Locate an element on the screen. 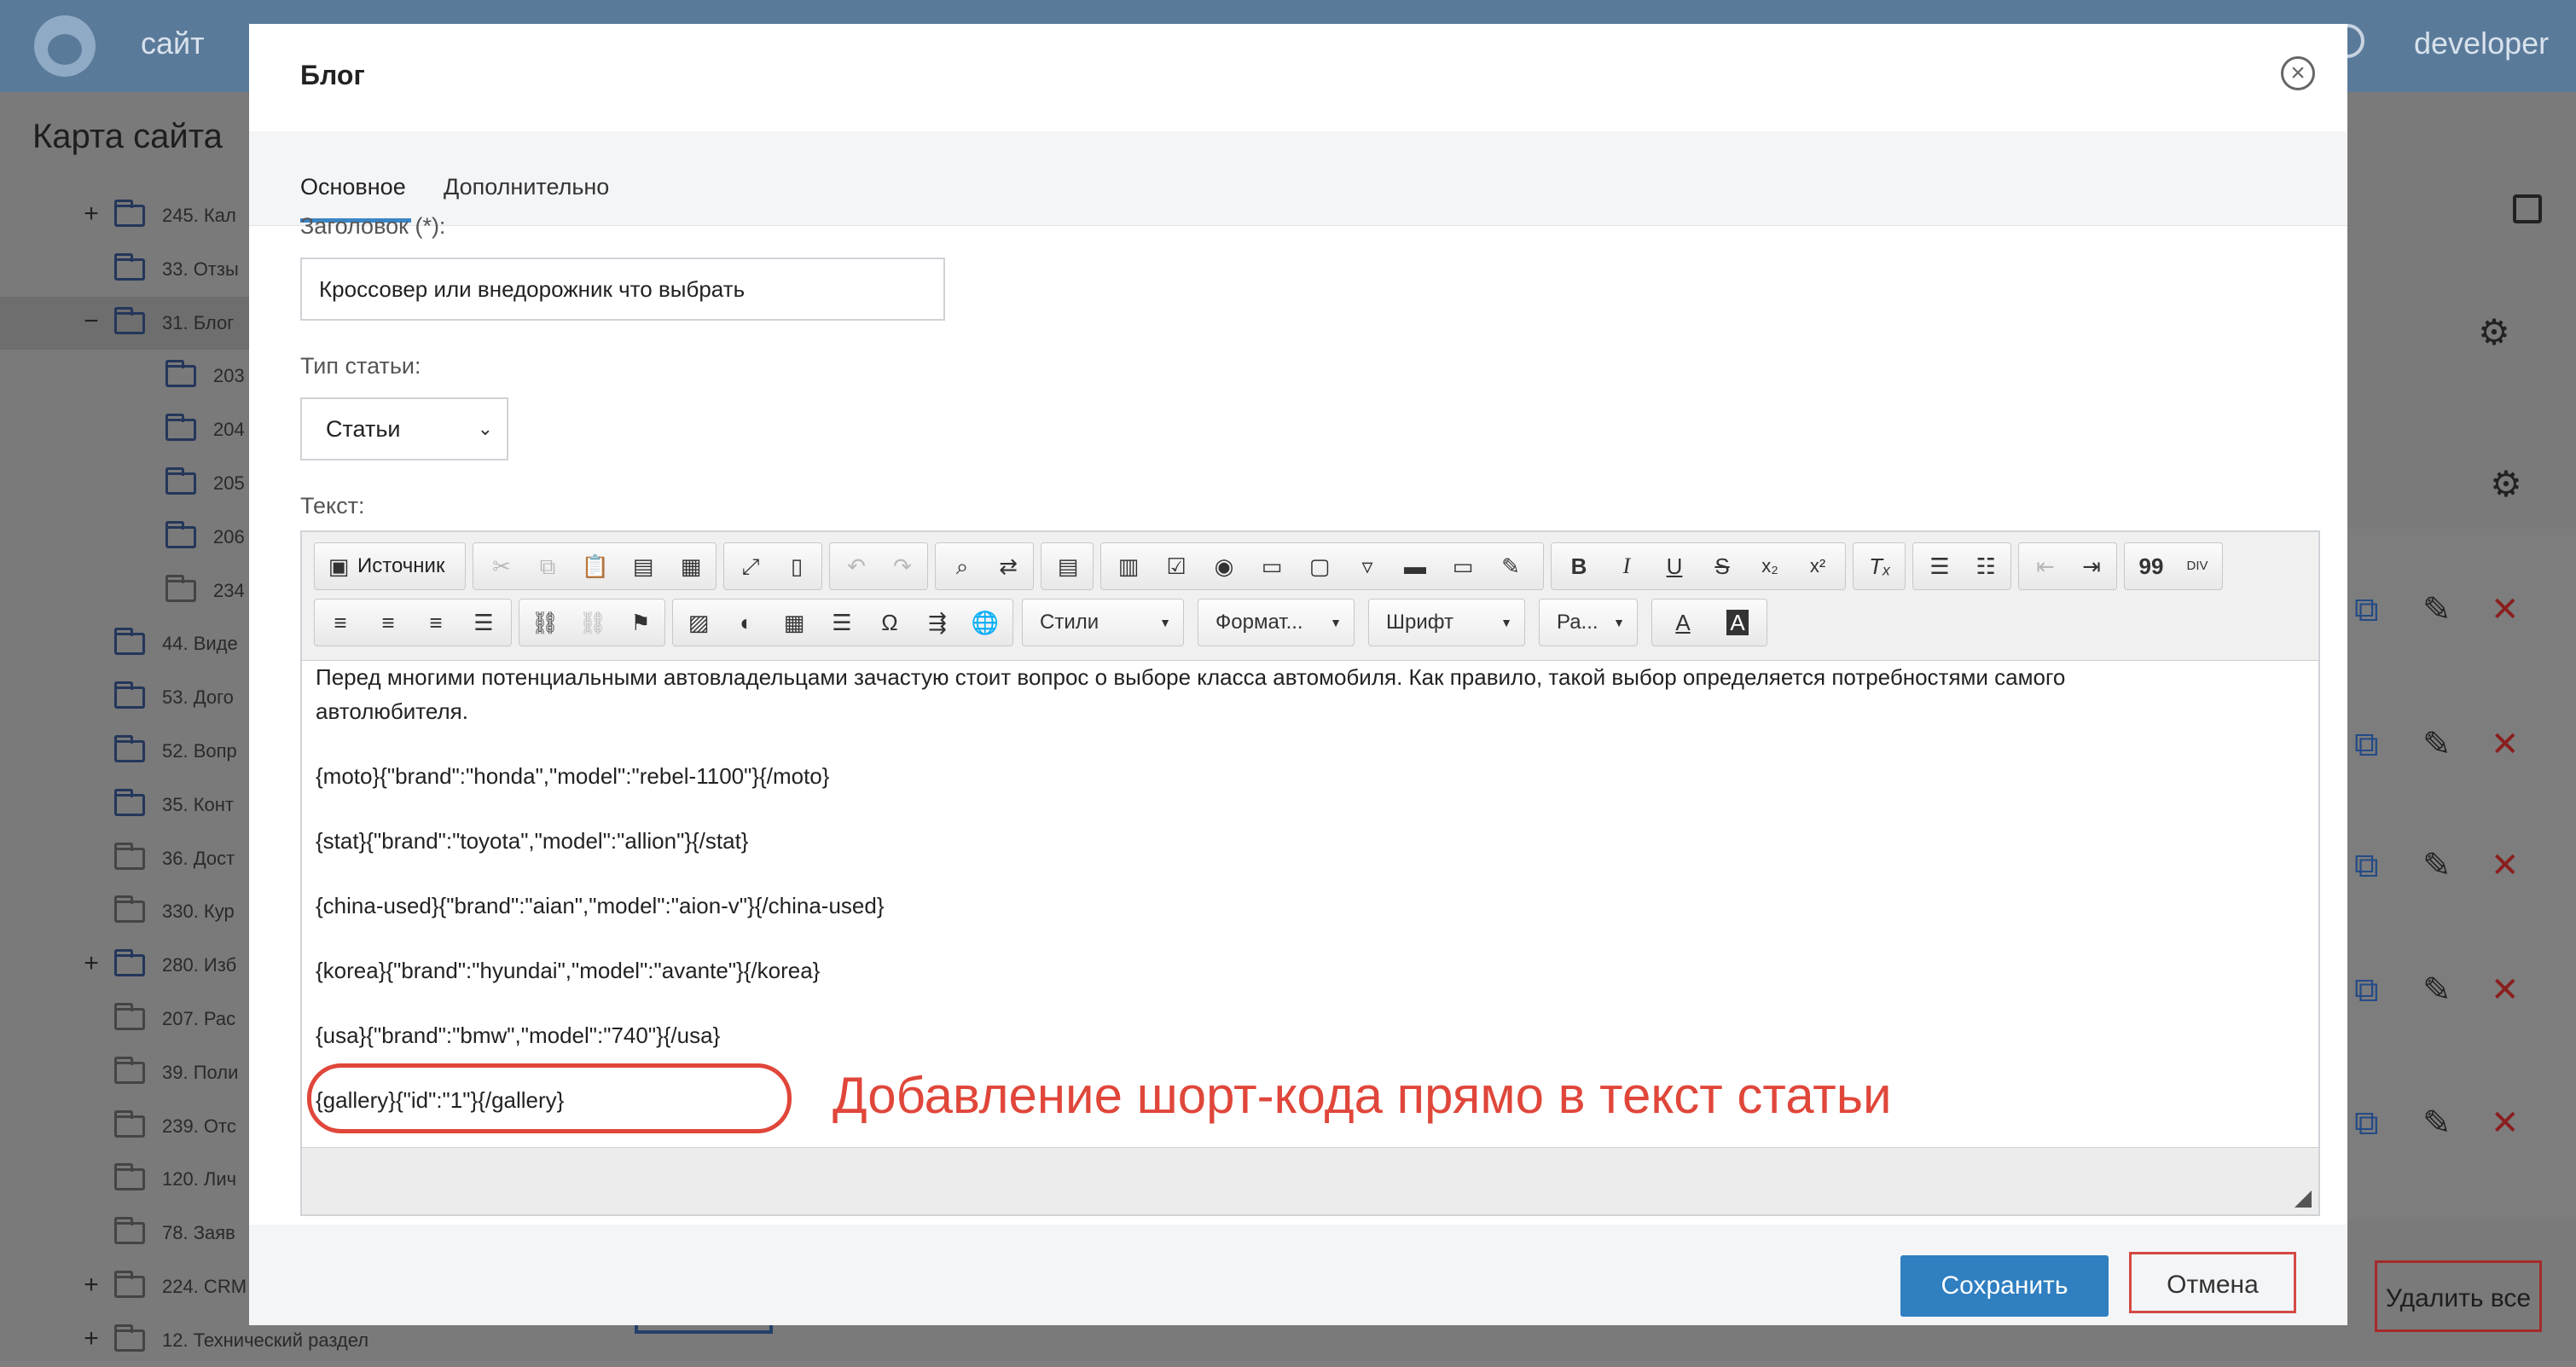 This screenshot has height=1367, width=2576. cancel-button: Отмена is located at coordinates (2212, 1282).